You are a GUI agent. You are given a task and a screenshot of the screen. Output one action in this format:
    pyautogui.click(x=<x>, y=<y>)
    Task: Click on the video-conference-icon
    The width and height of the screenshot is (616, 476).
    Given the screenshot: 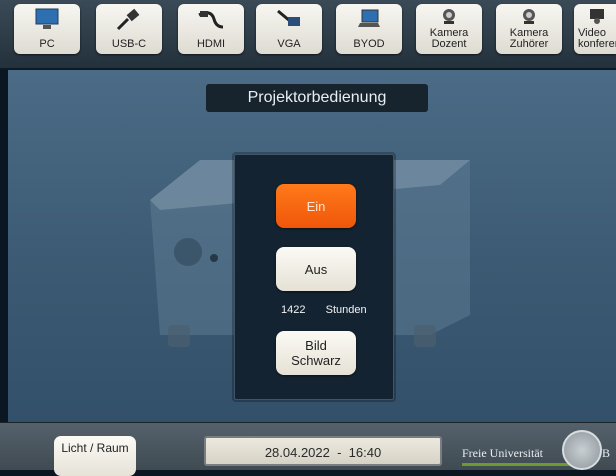 What is the action you would take?
    pyautogui.click(x=598, y=17)
    